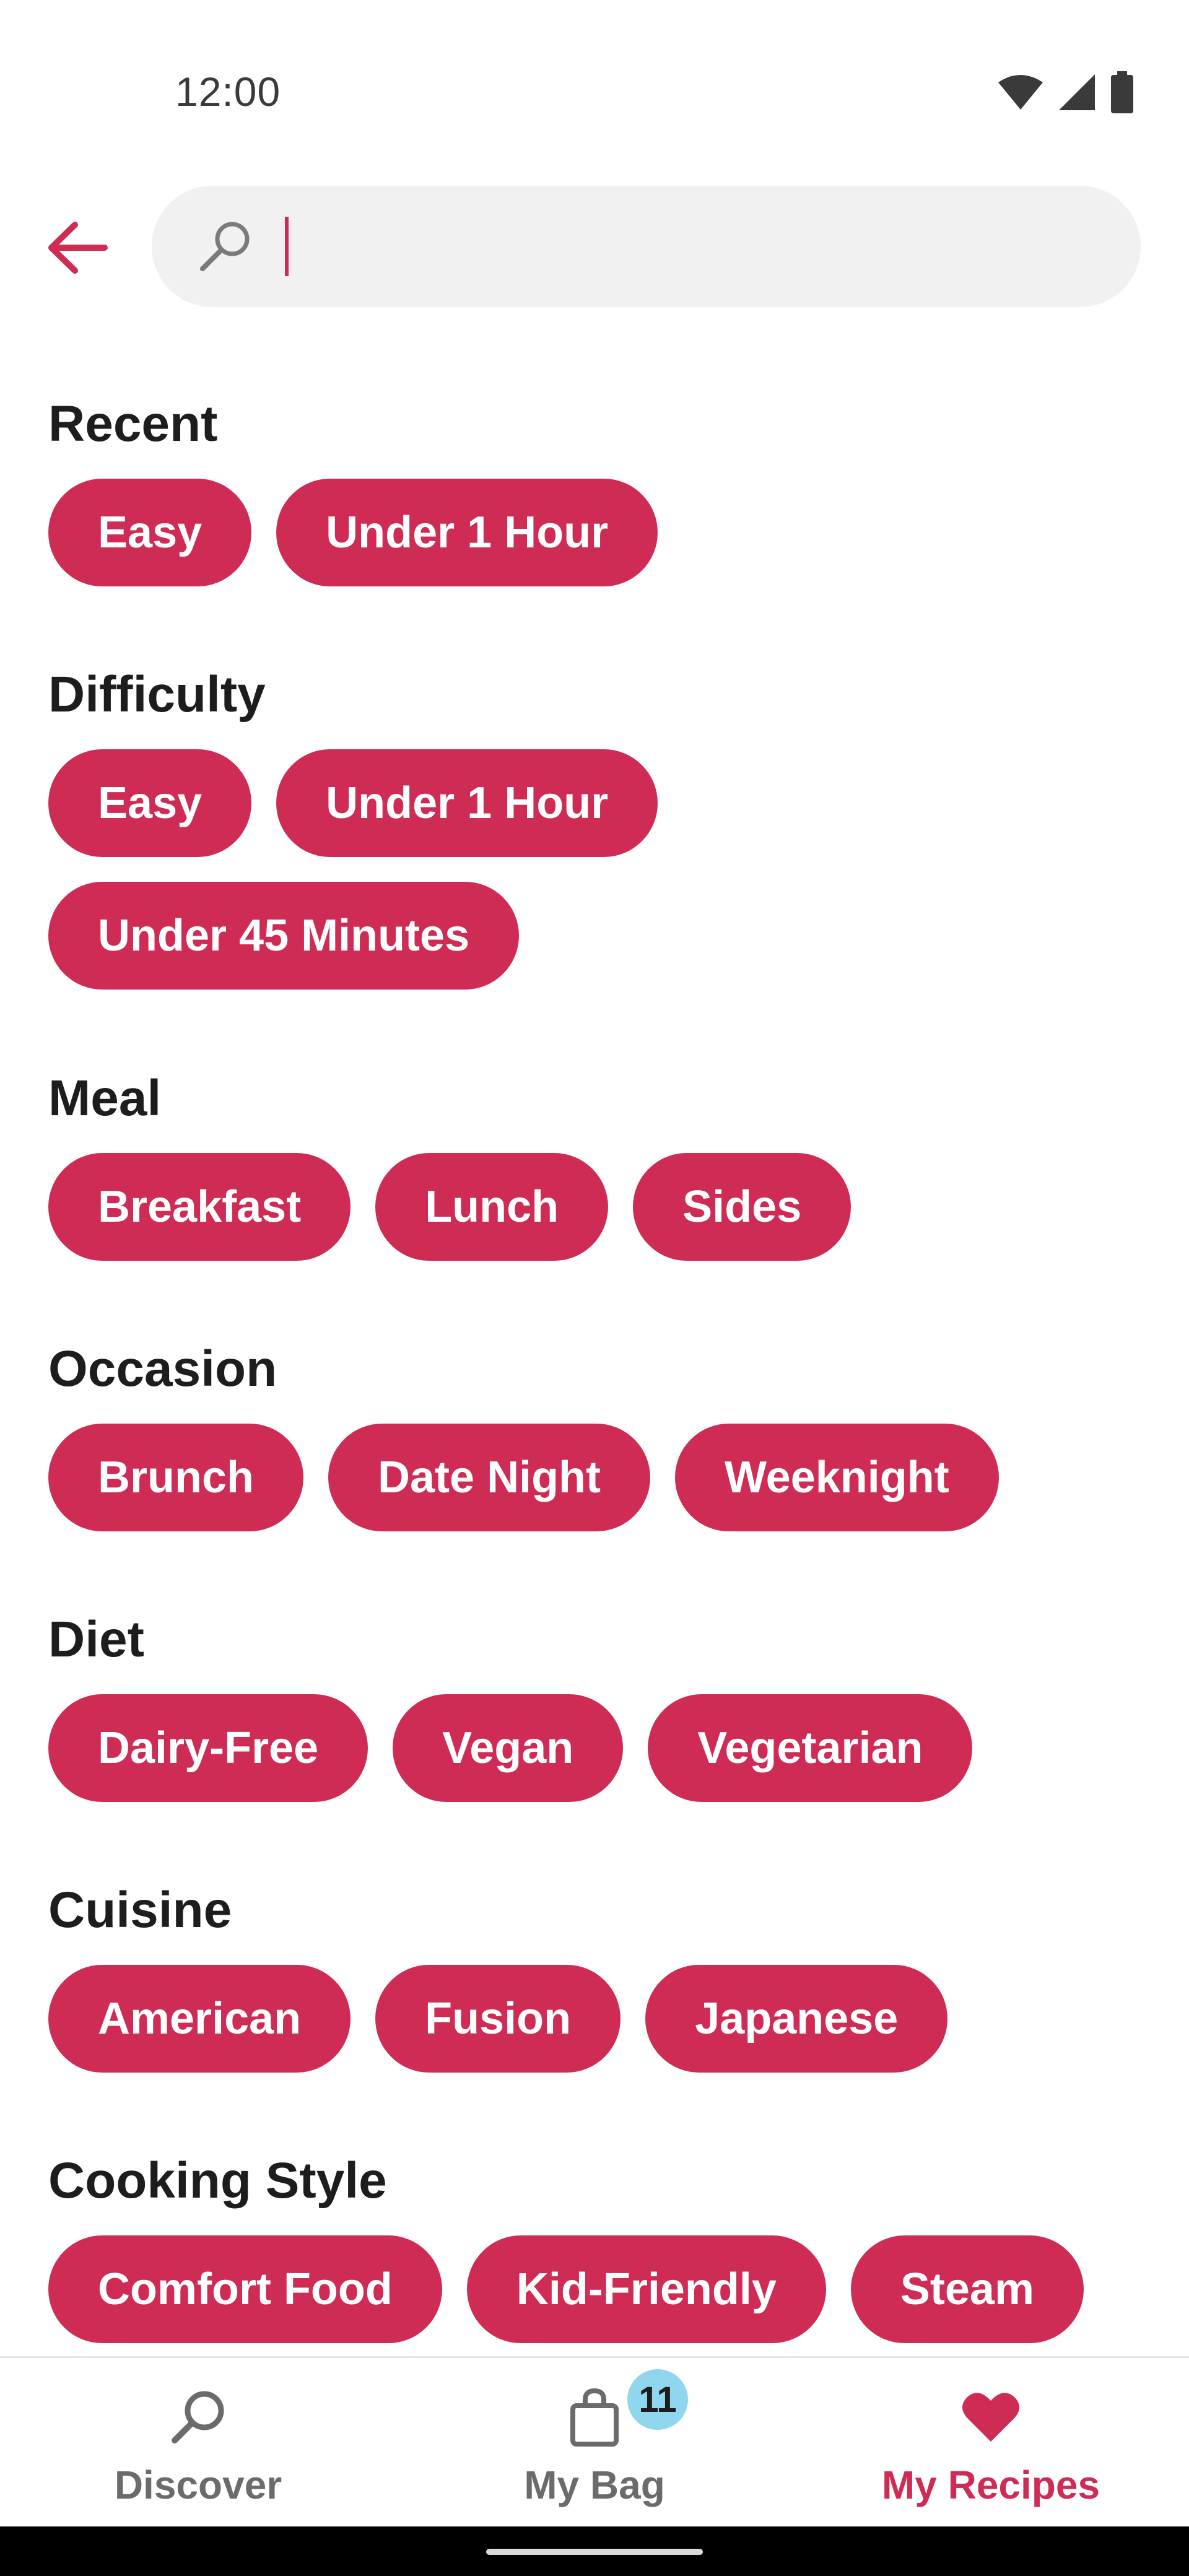  I want to click on section-cuisine: Cuisine American Fusion Japanese, so click(599, 1976).